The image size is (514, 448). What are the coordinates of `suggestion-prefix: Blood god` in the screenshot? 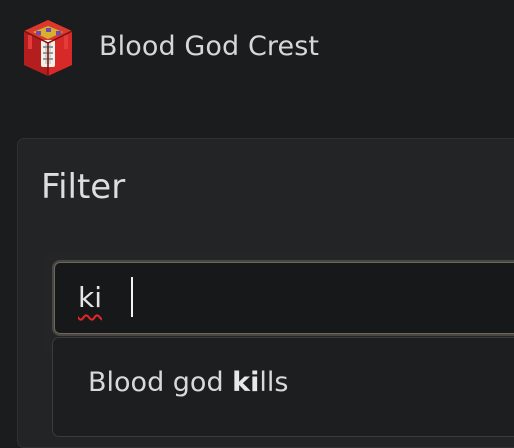 It's located at (160, 382).